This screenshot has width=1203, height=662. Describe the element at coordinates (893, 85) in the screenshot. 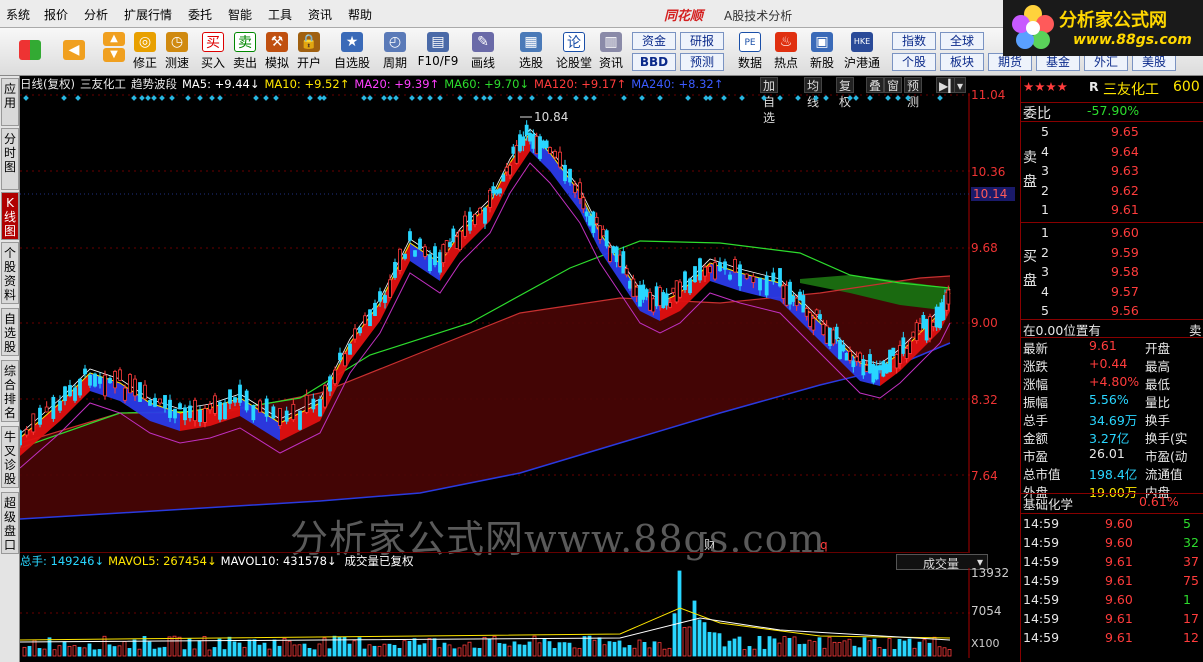

I see `window-button: 窗` at that location.